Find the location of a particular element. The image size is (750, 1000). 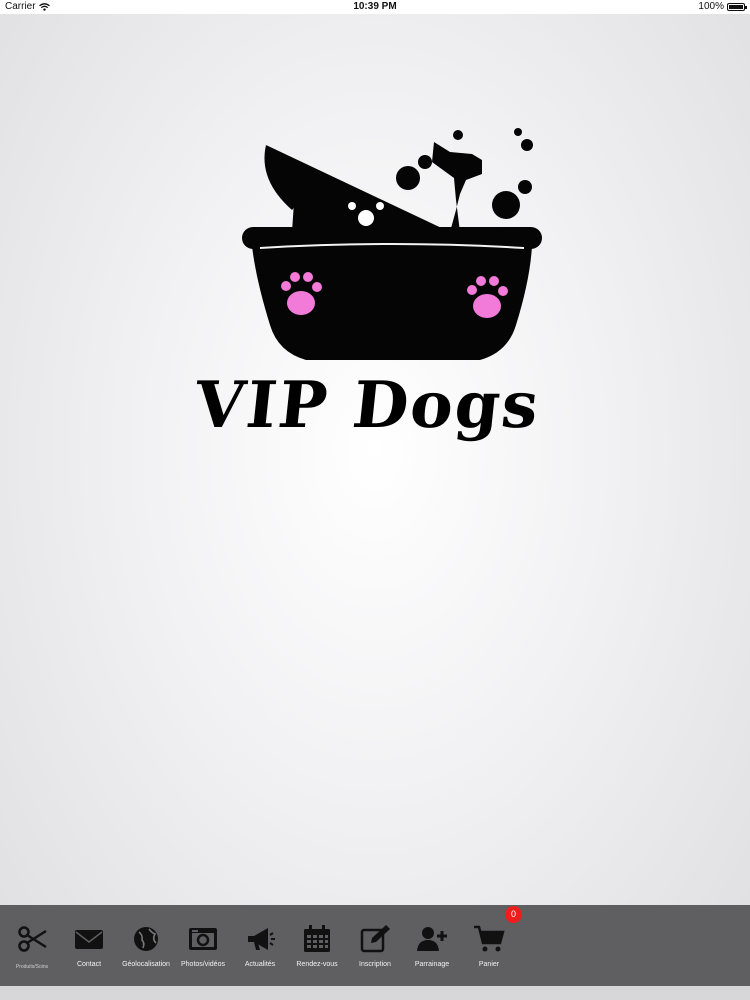

tab-label: Contact is located at coordinates (89, 964).